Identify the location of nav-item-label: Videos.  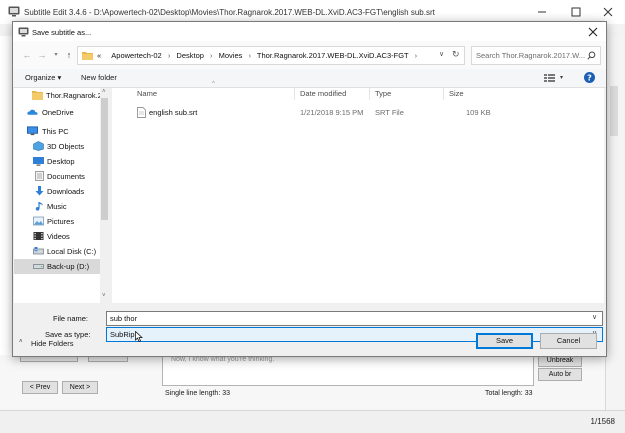
(58, 236).